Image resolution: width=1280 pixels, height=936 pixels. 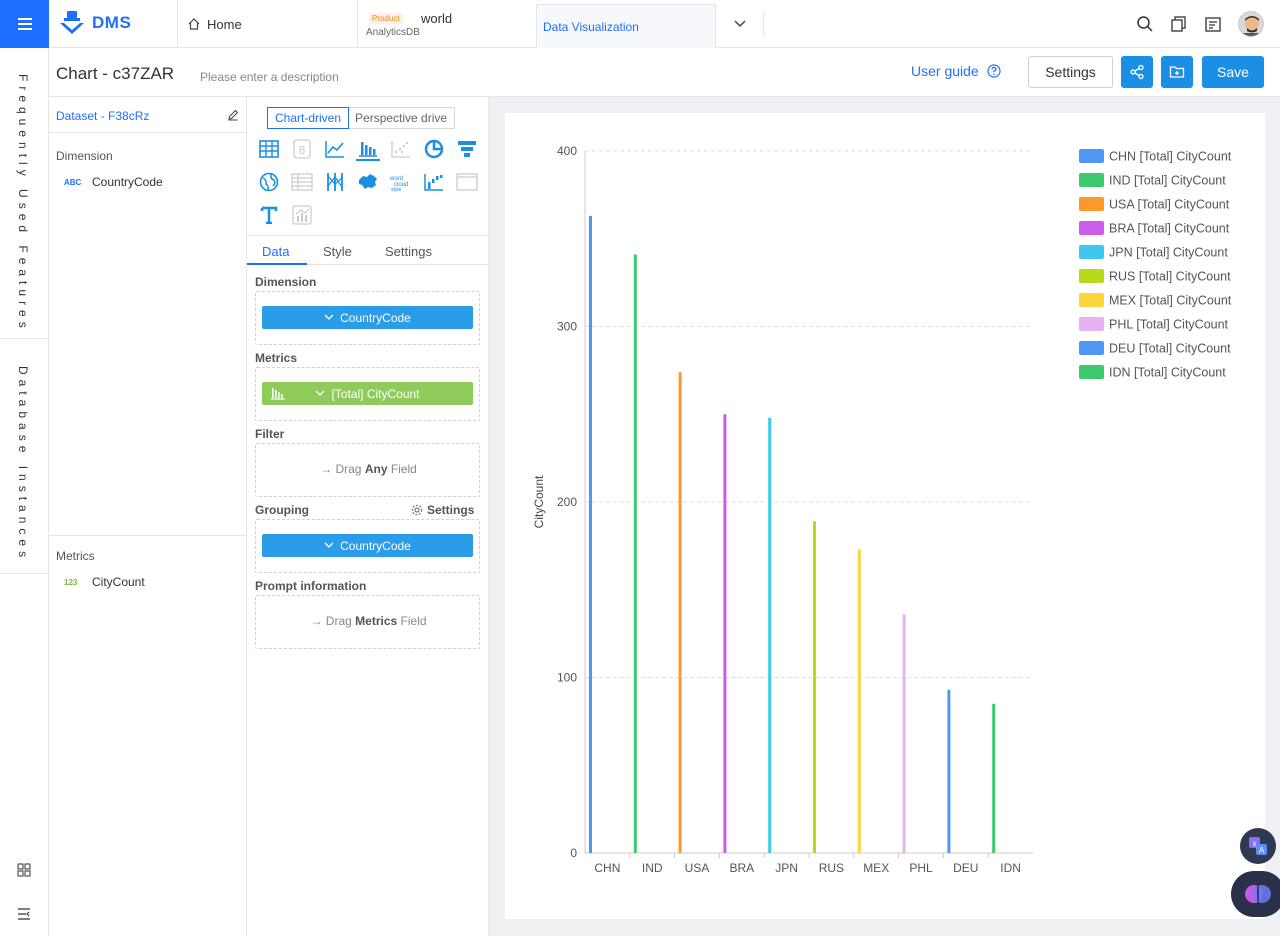 I want to click on svg-text: x, so click(x=1255, y=843).